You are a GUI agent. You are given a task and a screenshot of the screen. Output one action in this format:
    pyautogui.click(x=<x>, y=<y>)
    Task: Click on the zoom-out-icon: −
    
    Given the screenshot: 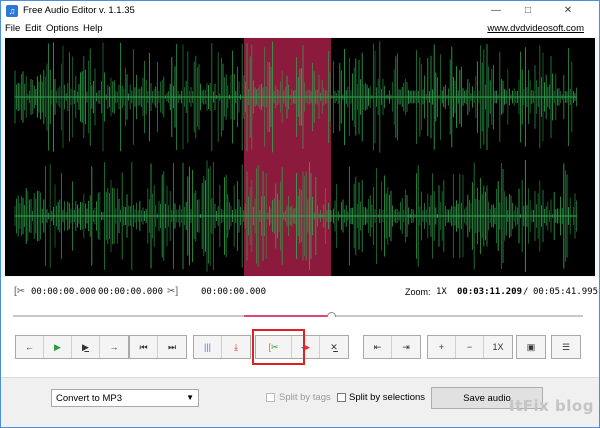 What is the action you would take?
    pyautogui.click(x=470, y=347)
    